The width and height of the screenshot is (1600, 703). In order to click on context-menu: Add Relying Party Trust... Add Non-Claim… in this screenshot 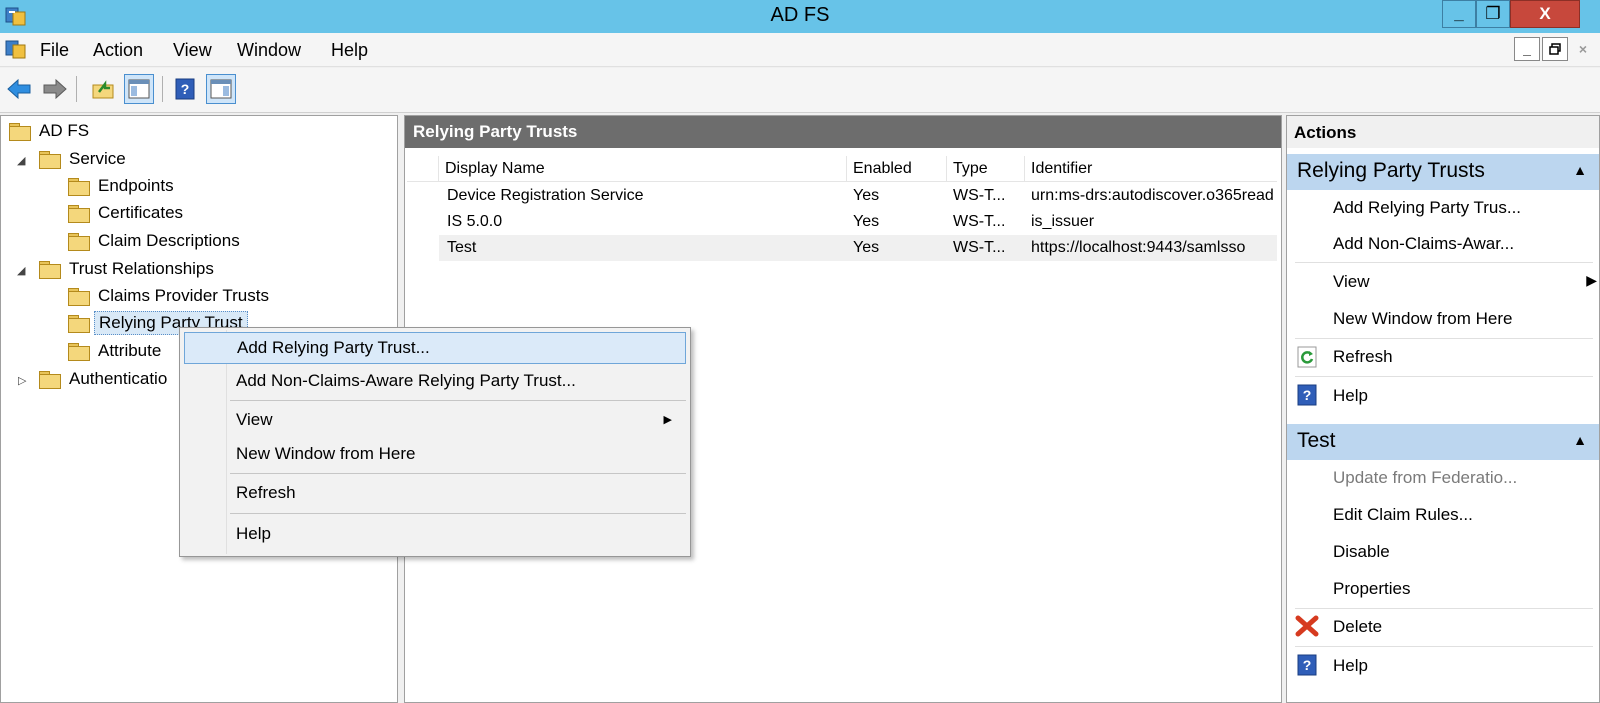, I will do `click(435, 442)`.